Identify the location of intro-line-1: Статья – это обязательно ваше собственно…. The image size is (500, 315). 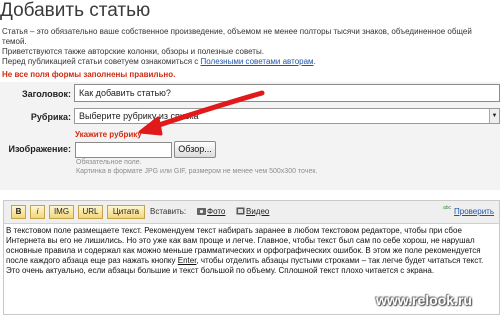
(237, 36).